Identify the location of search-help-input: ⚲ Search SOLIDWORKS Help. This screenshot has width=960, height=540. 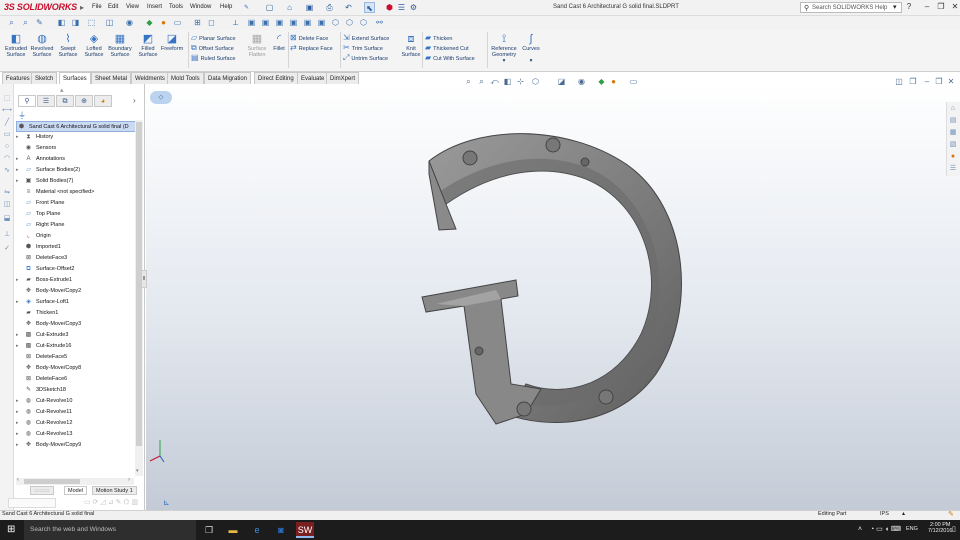
(851, 7).